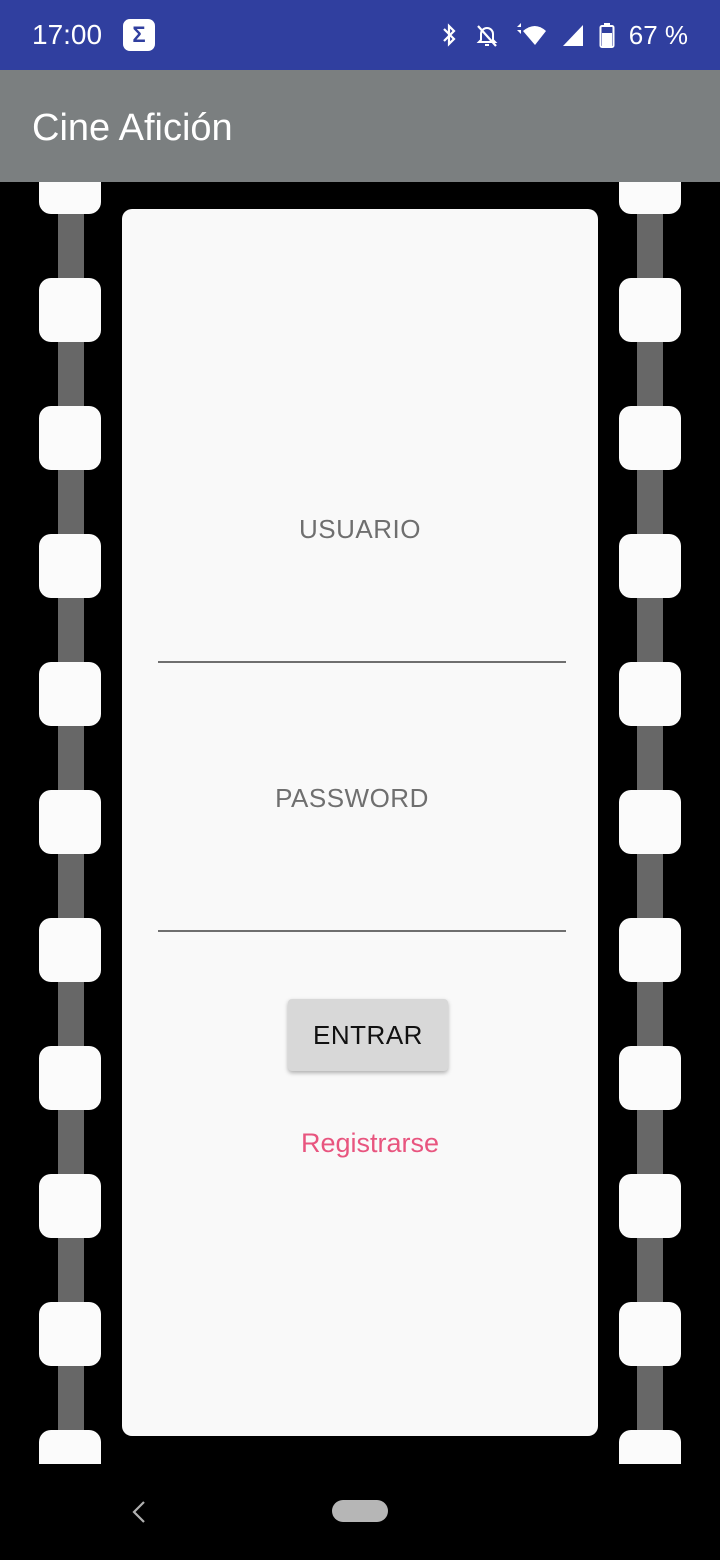  Describe the element at coordinates (572, 35) in the screenshot. I see `signal-icon` at that location.